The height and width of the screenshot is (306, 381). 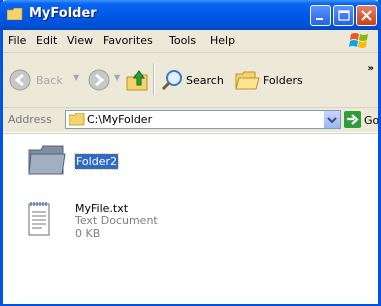 I want to click on close-button, so click(x=366, y=15).